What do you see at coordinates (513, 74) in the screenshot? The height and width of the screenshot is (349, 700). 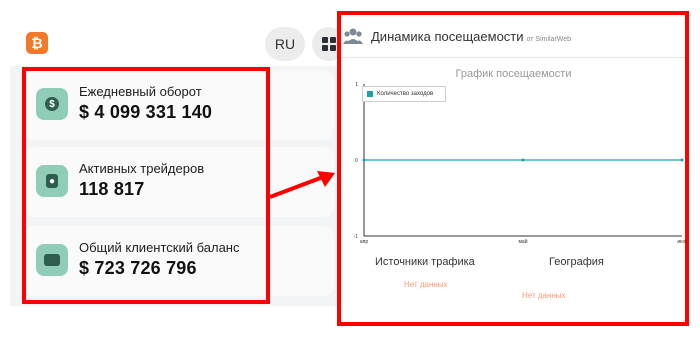 I see `chart-title: График посещаемости` at bounding box center [513, 74].